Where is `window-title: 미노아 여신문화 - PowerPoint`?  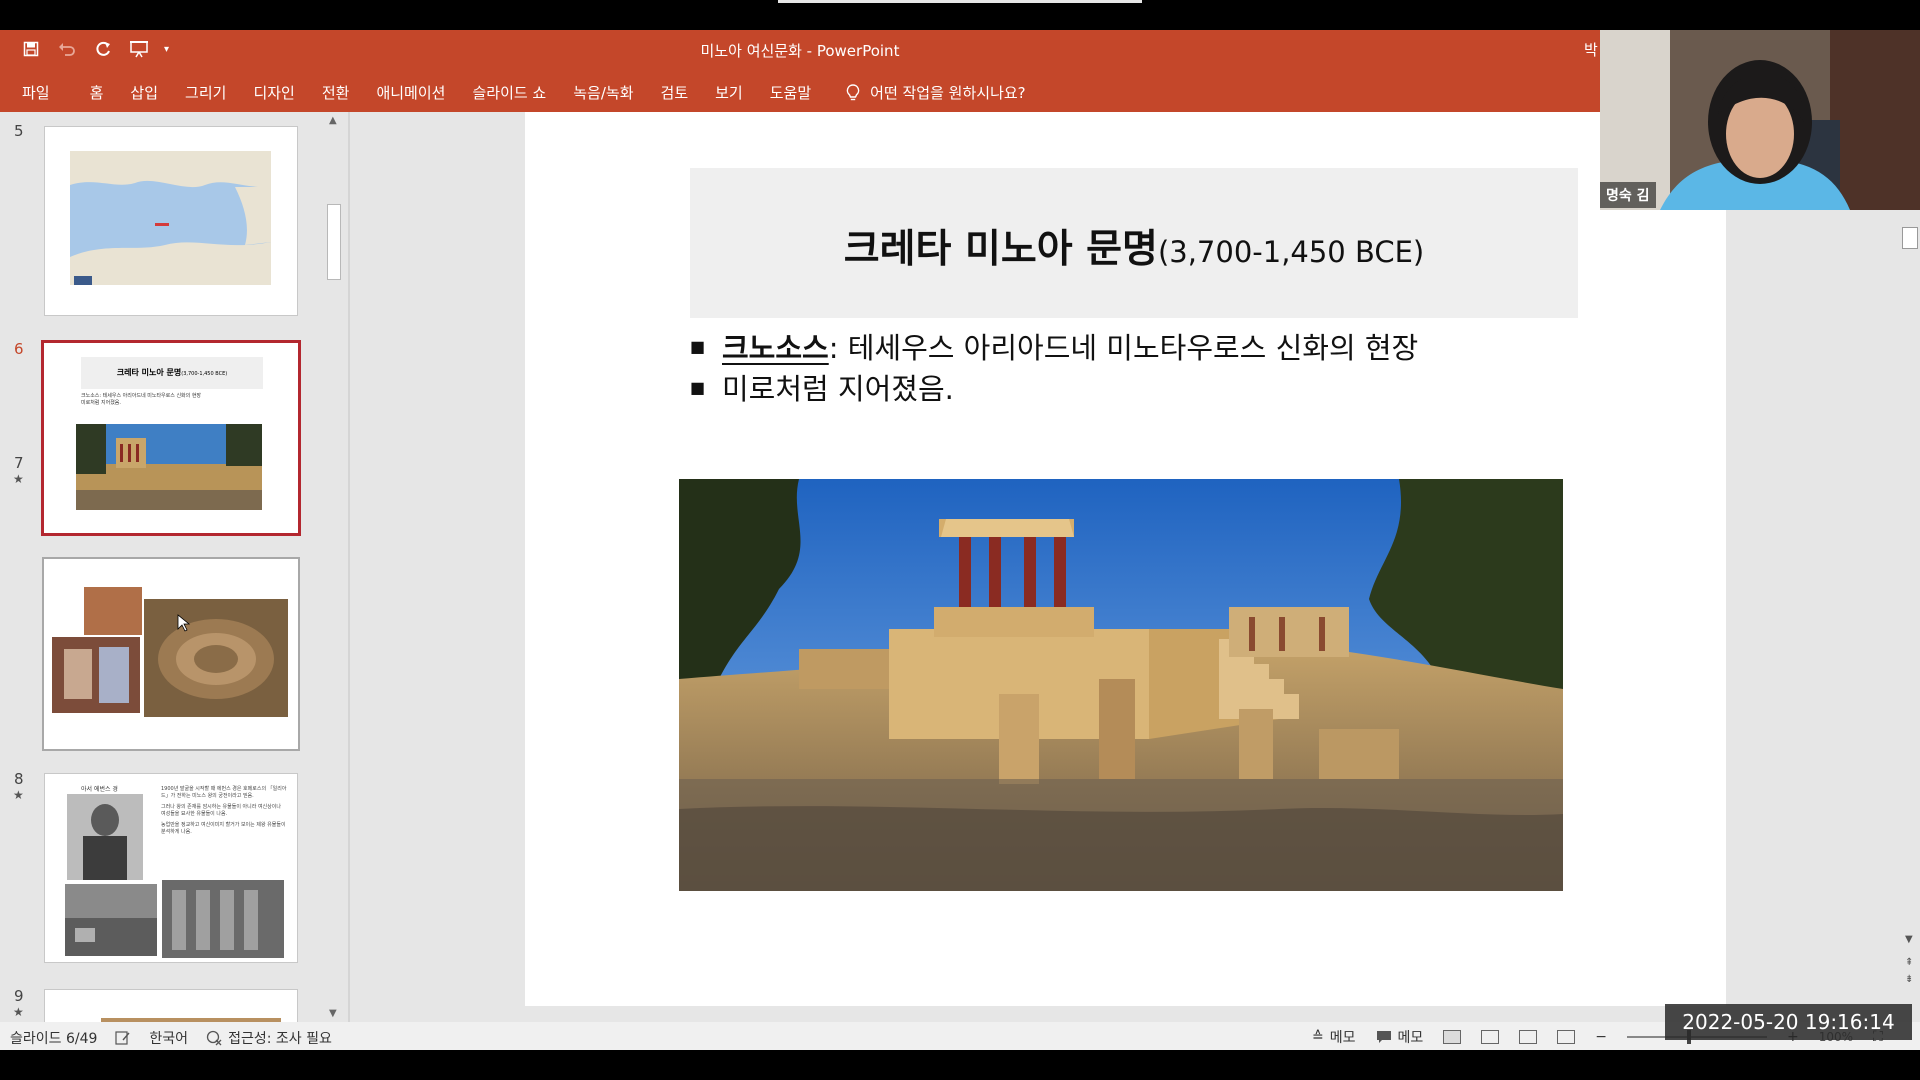 window-title: 미노아 여신문화 - PowerPoint is located at coordinates (800, 51).